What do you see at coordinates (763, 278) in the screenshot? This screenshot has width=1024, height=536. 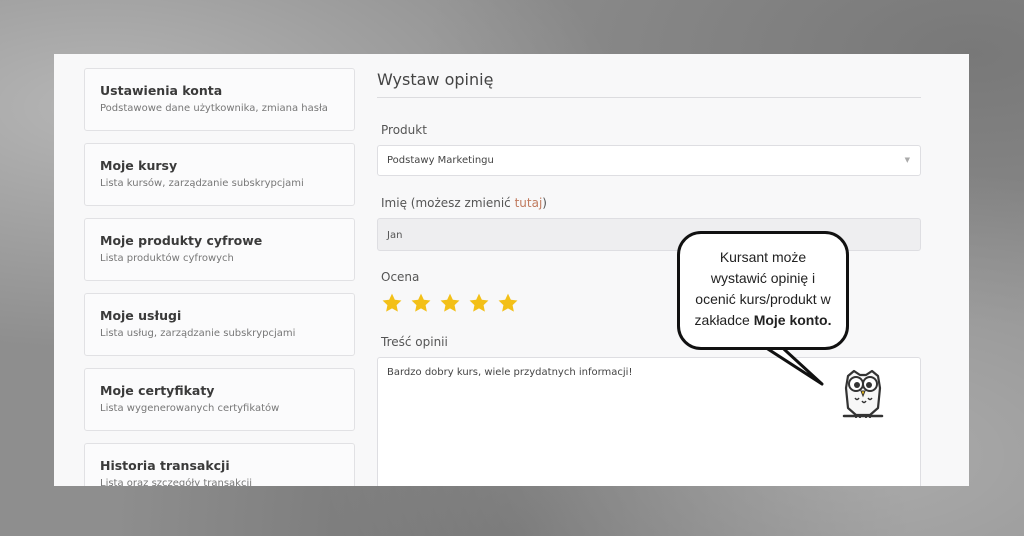 I see `callout-line: wystawić opinię i` at bounding box center [763, 278].